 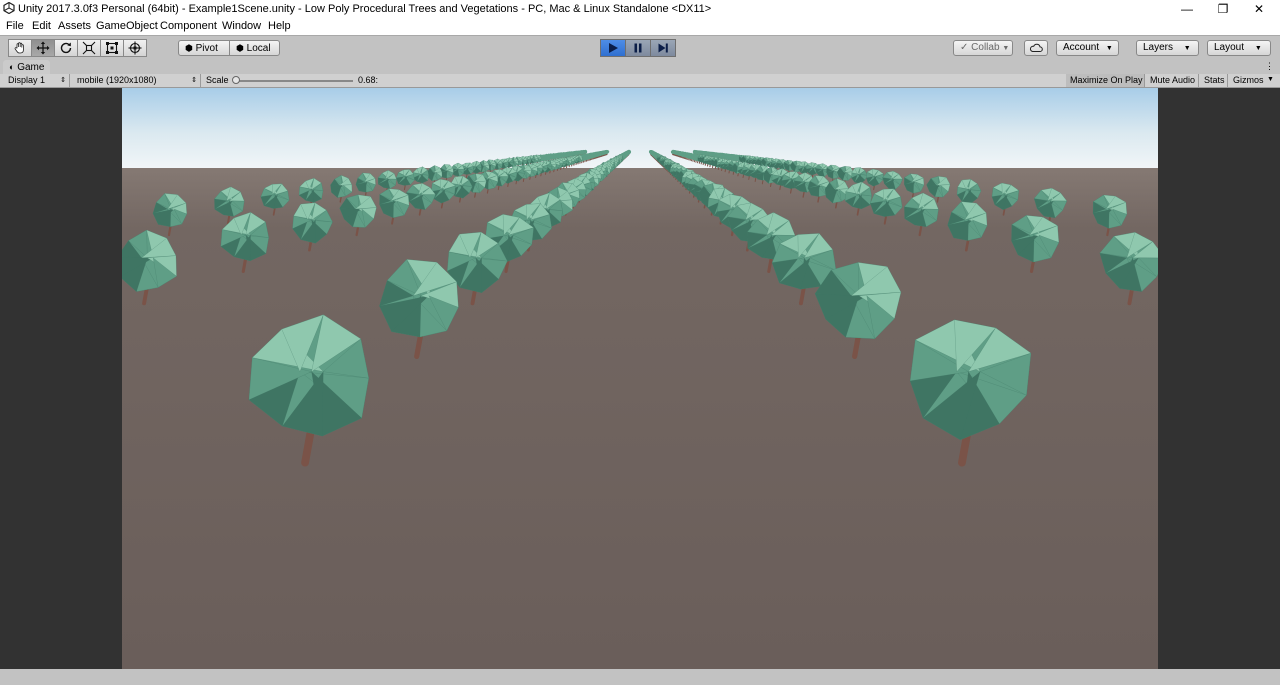 What do you see at coordinates (1269, 66) in the screenshot?
I see `panel-menu-icon: ⋮` at bounding box center [1269, 66].